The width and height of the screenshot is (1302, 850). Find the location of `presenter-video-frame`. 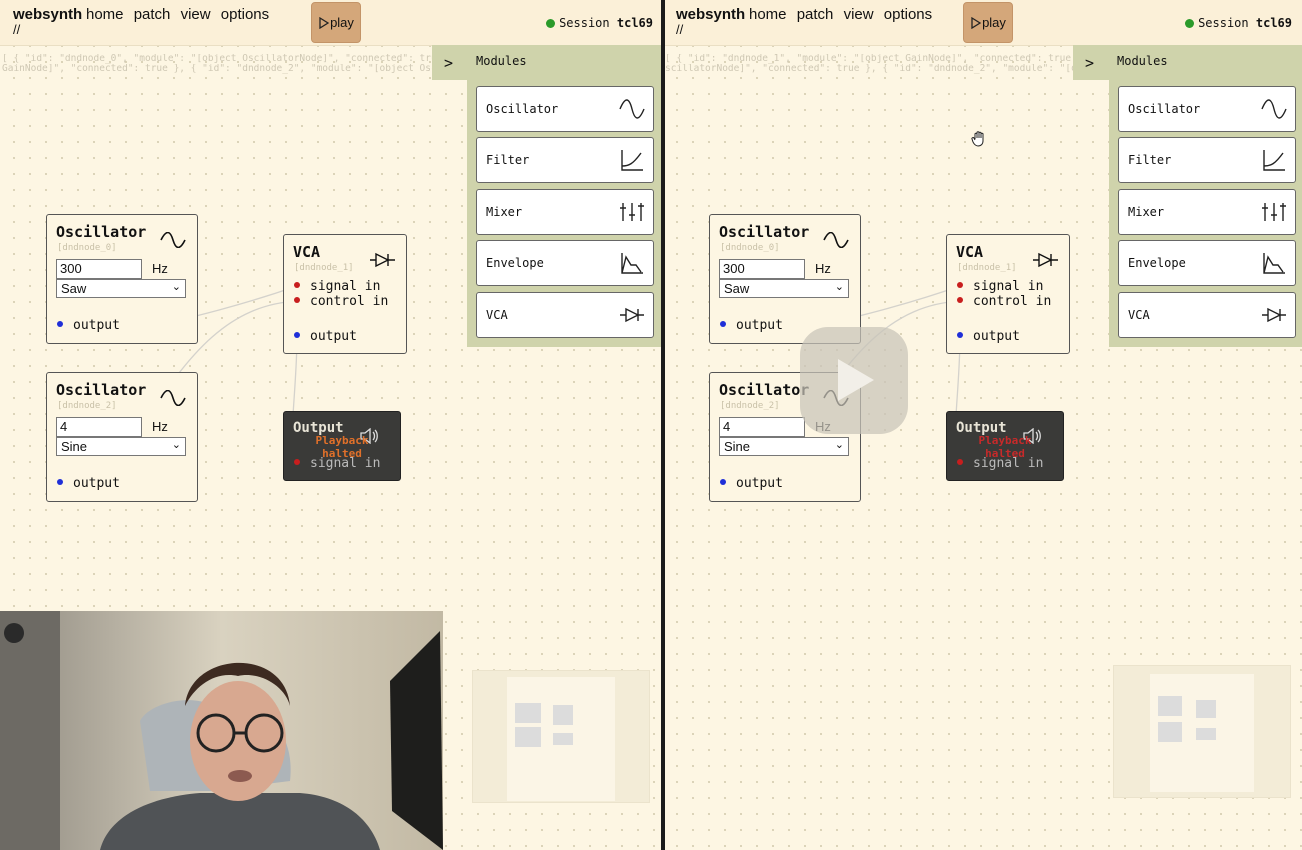

presenter-video-frame is located at coordinates (221, 730).